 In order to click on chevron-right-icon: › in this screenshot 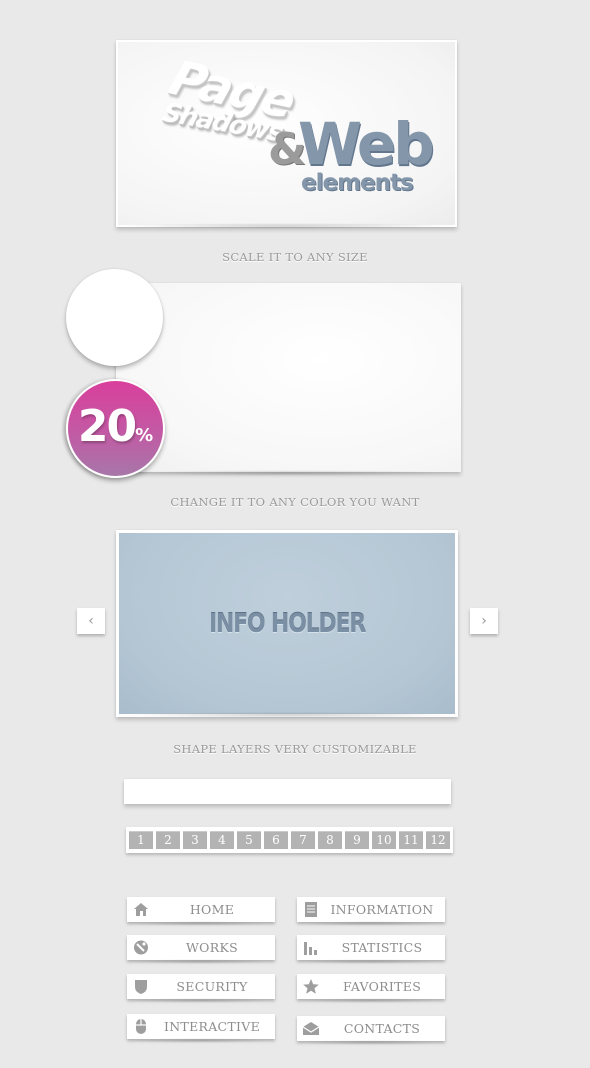, I will do `click(484, 621)`.